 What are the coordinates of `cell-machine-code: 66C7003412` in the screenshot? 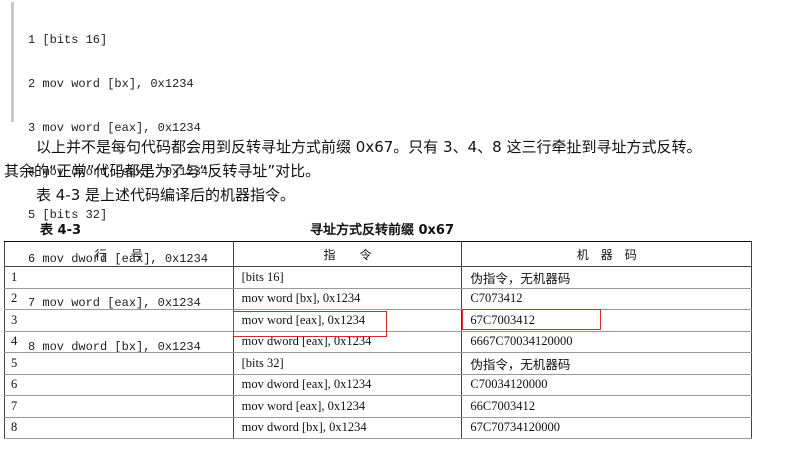 It's located at (606, 406).